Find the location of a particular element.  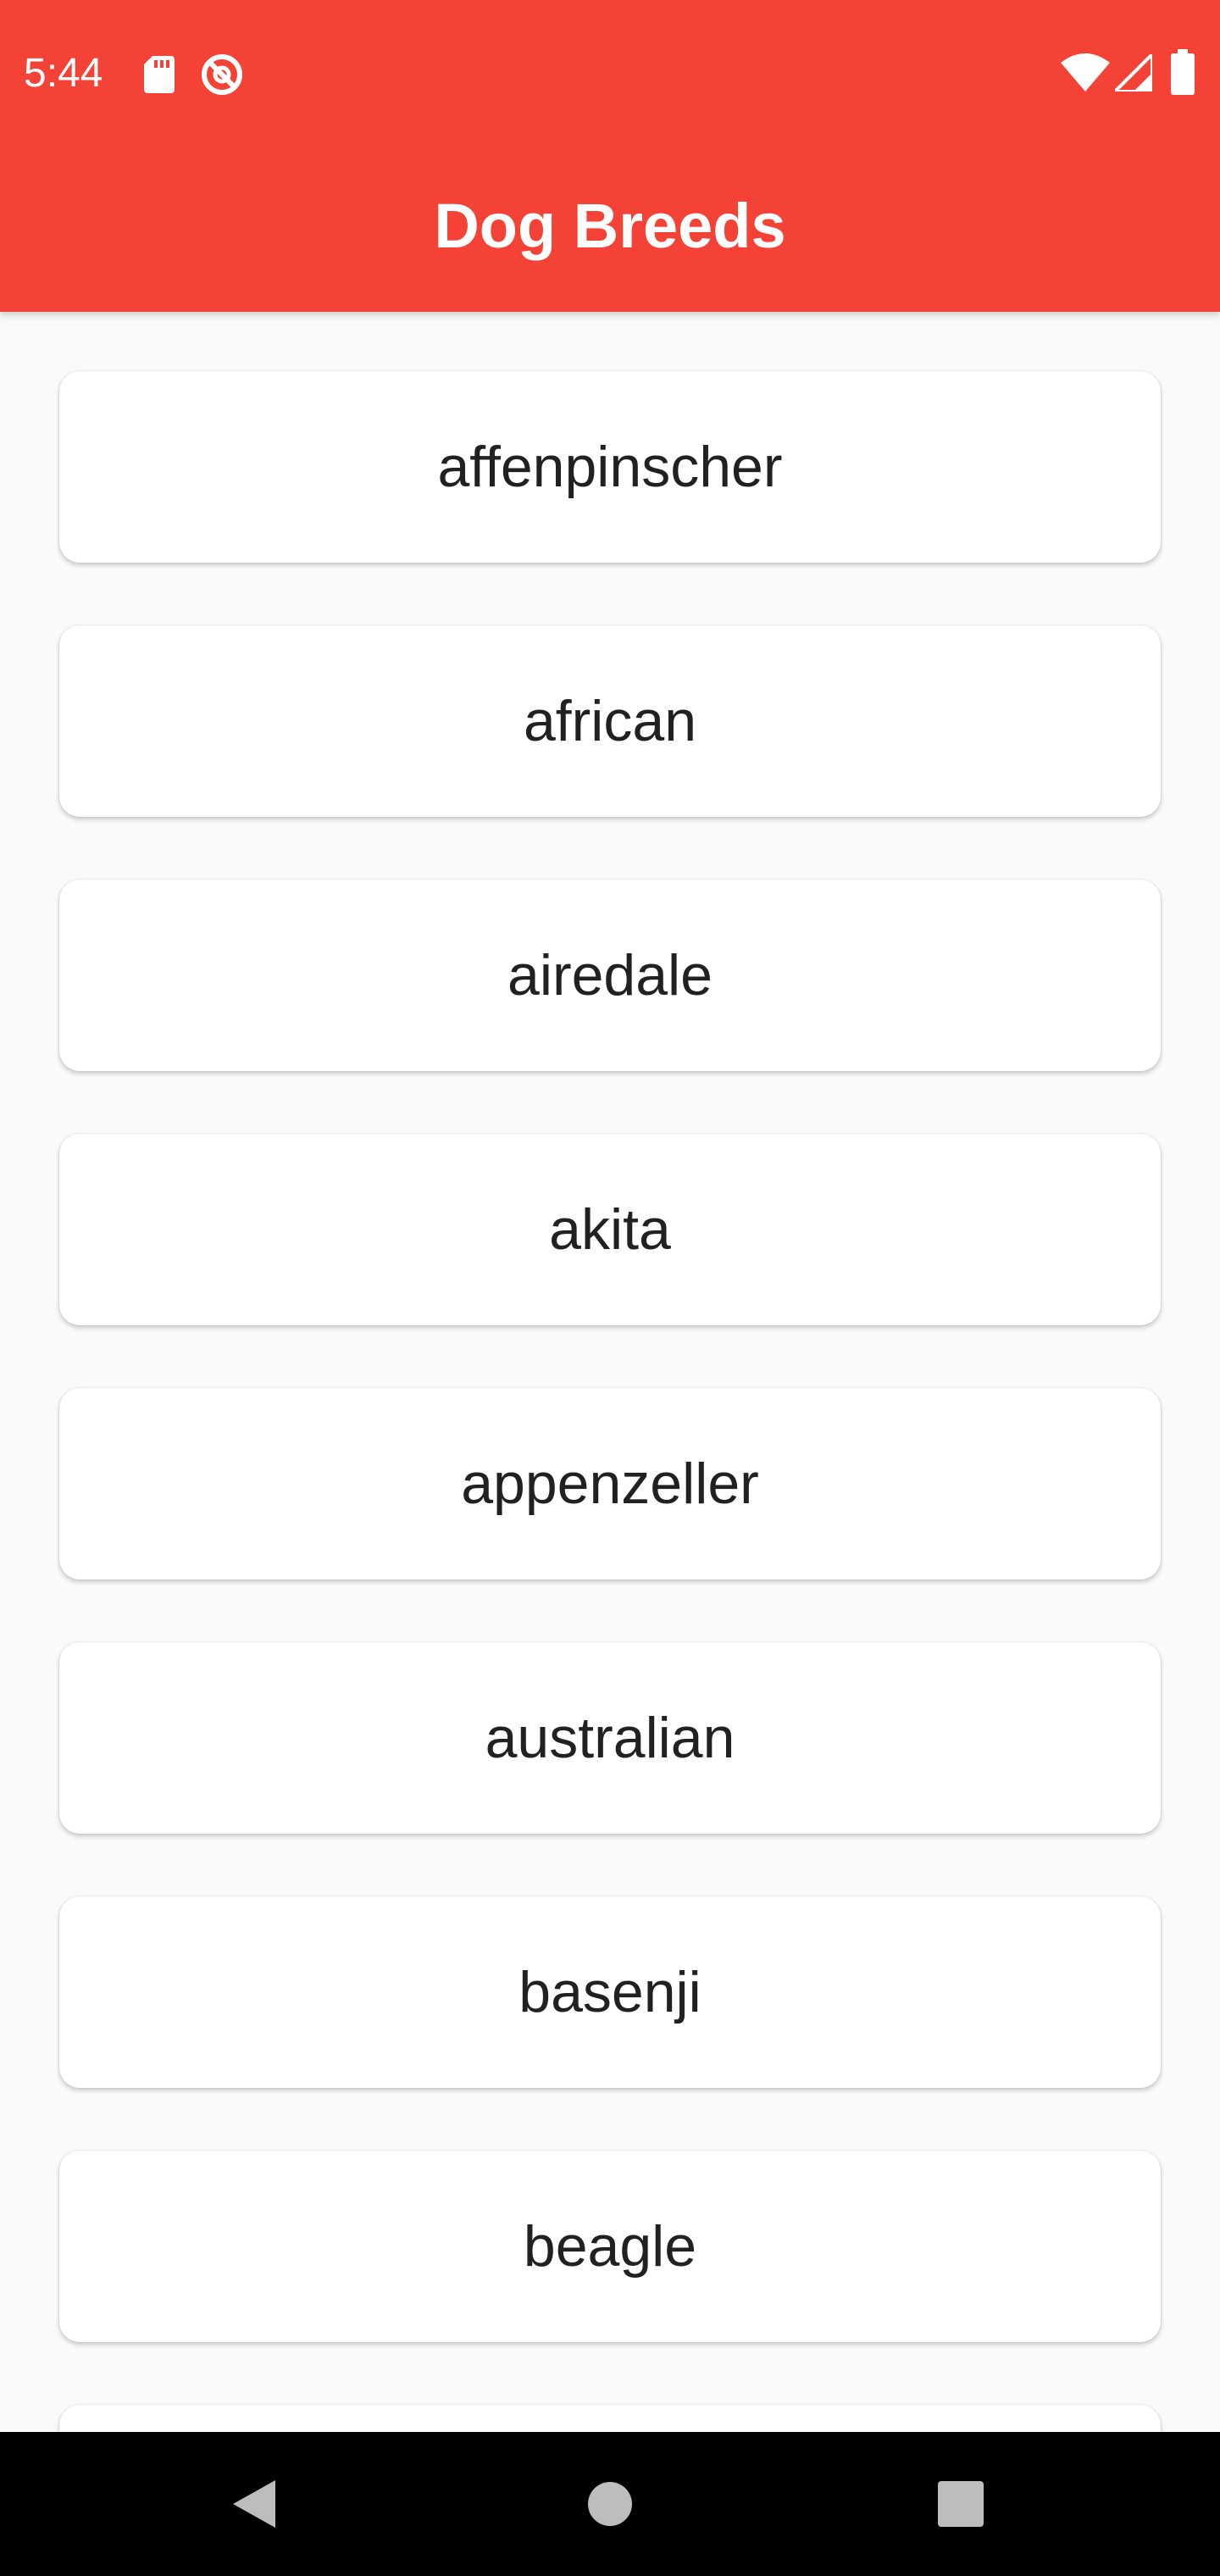

breed-label: airedale is located at coordinates (610, 975).